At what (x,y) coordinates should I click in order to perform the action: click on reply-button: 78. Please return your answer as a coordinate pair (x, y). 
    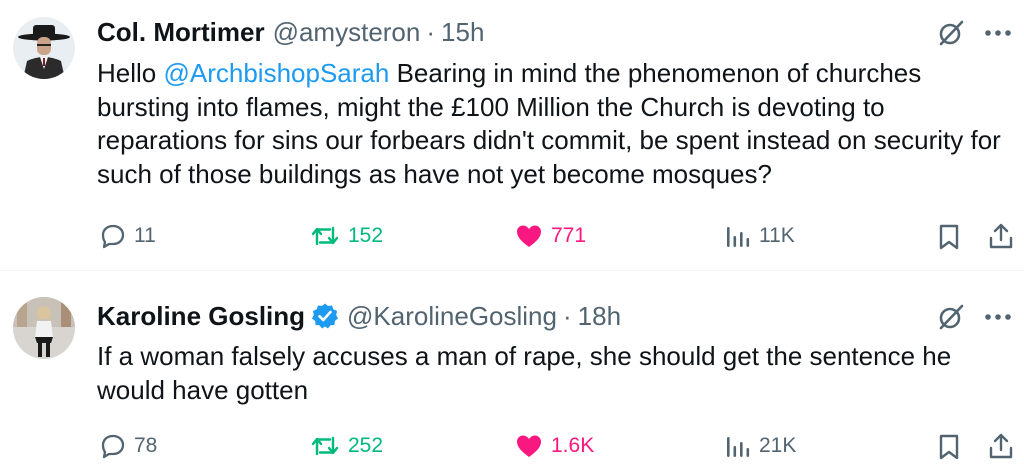
    Looking at the image, I should click on (128, 446).